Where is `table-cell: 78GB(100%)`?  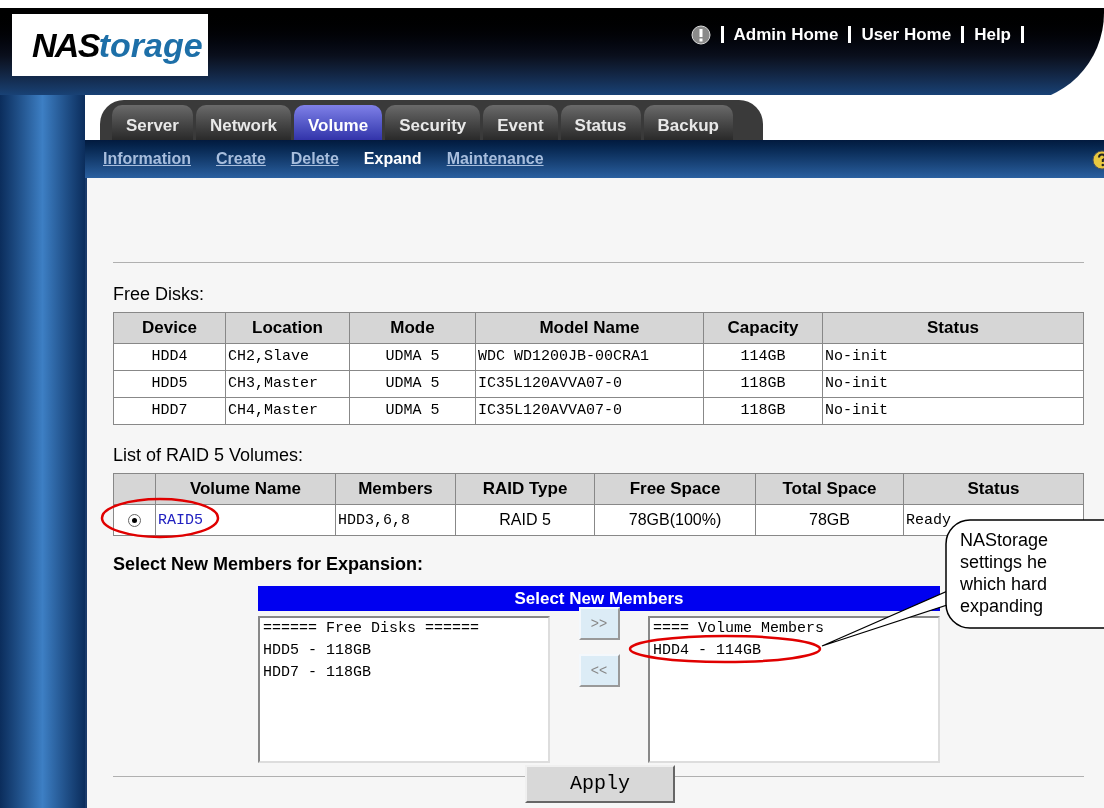
table-cell: 78GB(100%) is located at coordinates (675, 519).